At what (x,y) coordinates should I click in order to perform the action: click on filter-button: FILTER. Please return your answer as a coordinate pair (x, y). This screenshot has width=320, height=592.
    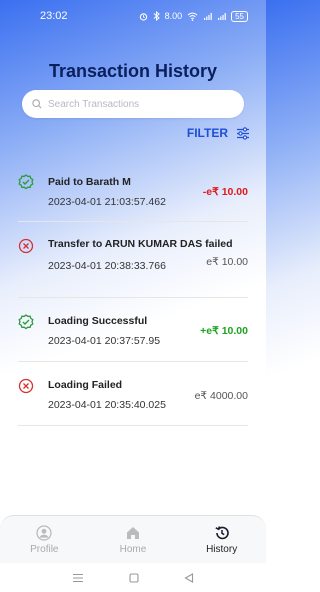
    Looking at the image, I should click on (218, 133).